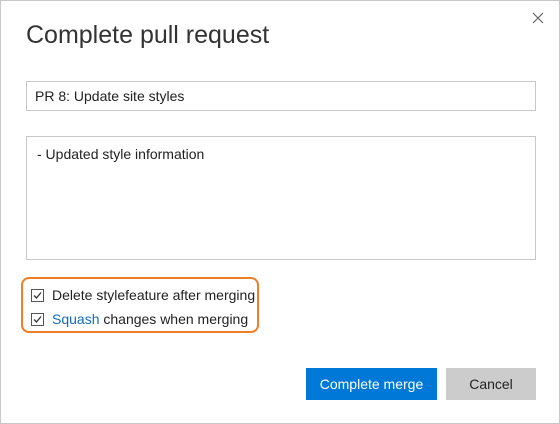 Image resolution: width=560 pixels, height=424 pixels. I want to click on delete-branch-checkbox, so click(37, 295).